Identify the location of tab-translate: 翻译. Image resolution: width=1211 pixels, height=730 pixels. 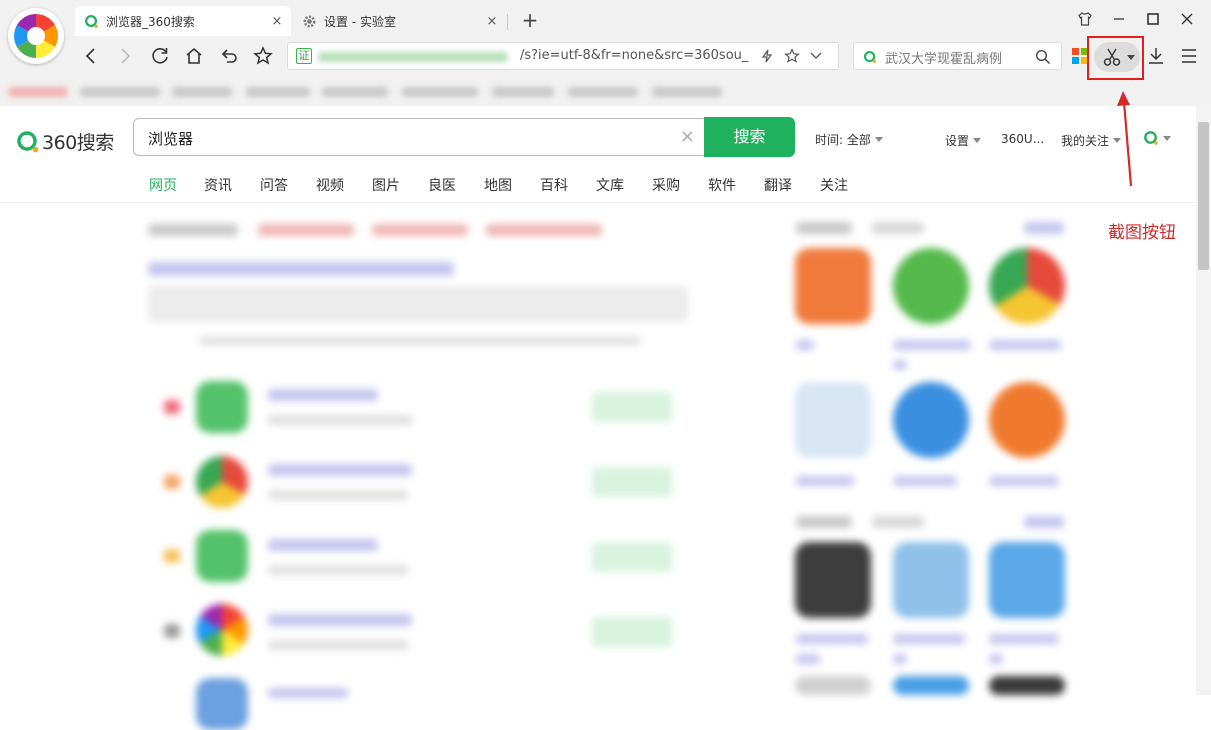
(778, 185).